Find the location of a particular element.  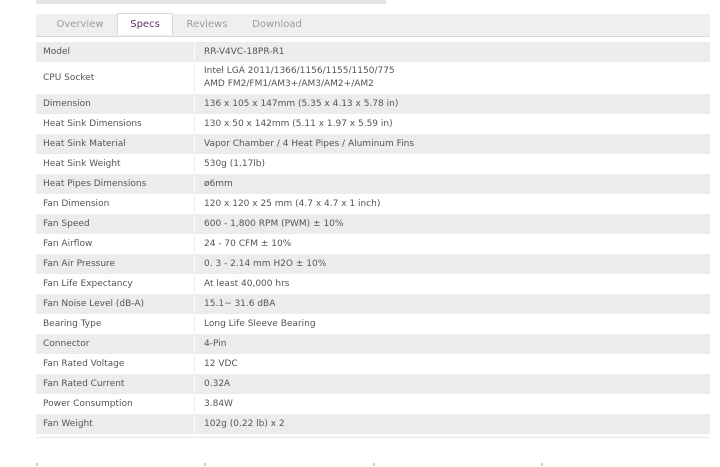

spec-label: Heat Pipes Dimensions is located at coordinates (115, 184).